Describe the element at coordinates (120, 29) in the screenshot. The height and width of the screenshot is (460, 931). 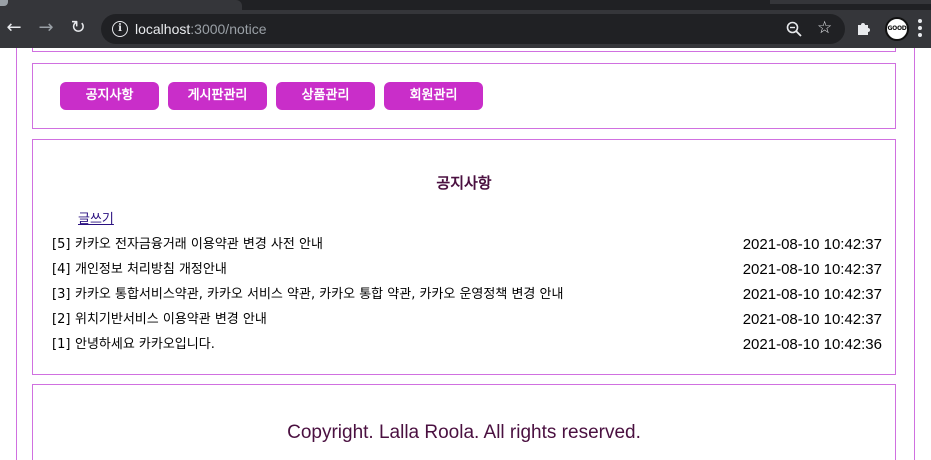
I see `site-info-icon: i` at that location.